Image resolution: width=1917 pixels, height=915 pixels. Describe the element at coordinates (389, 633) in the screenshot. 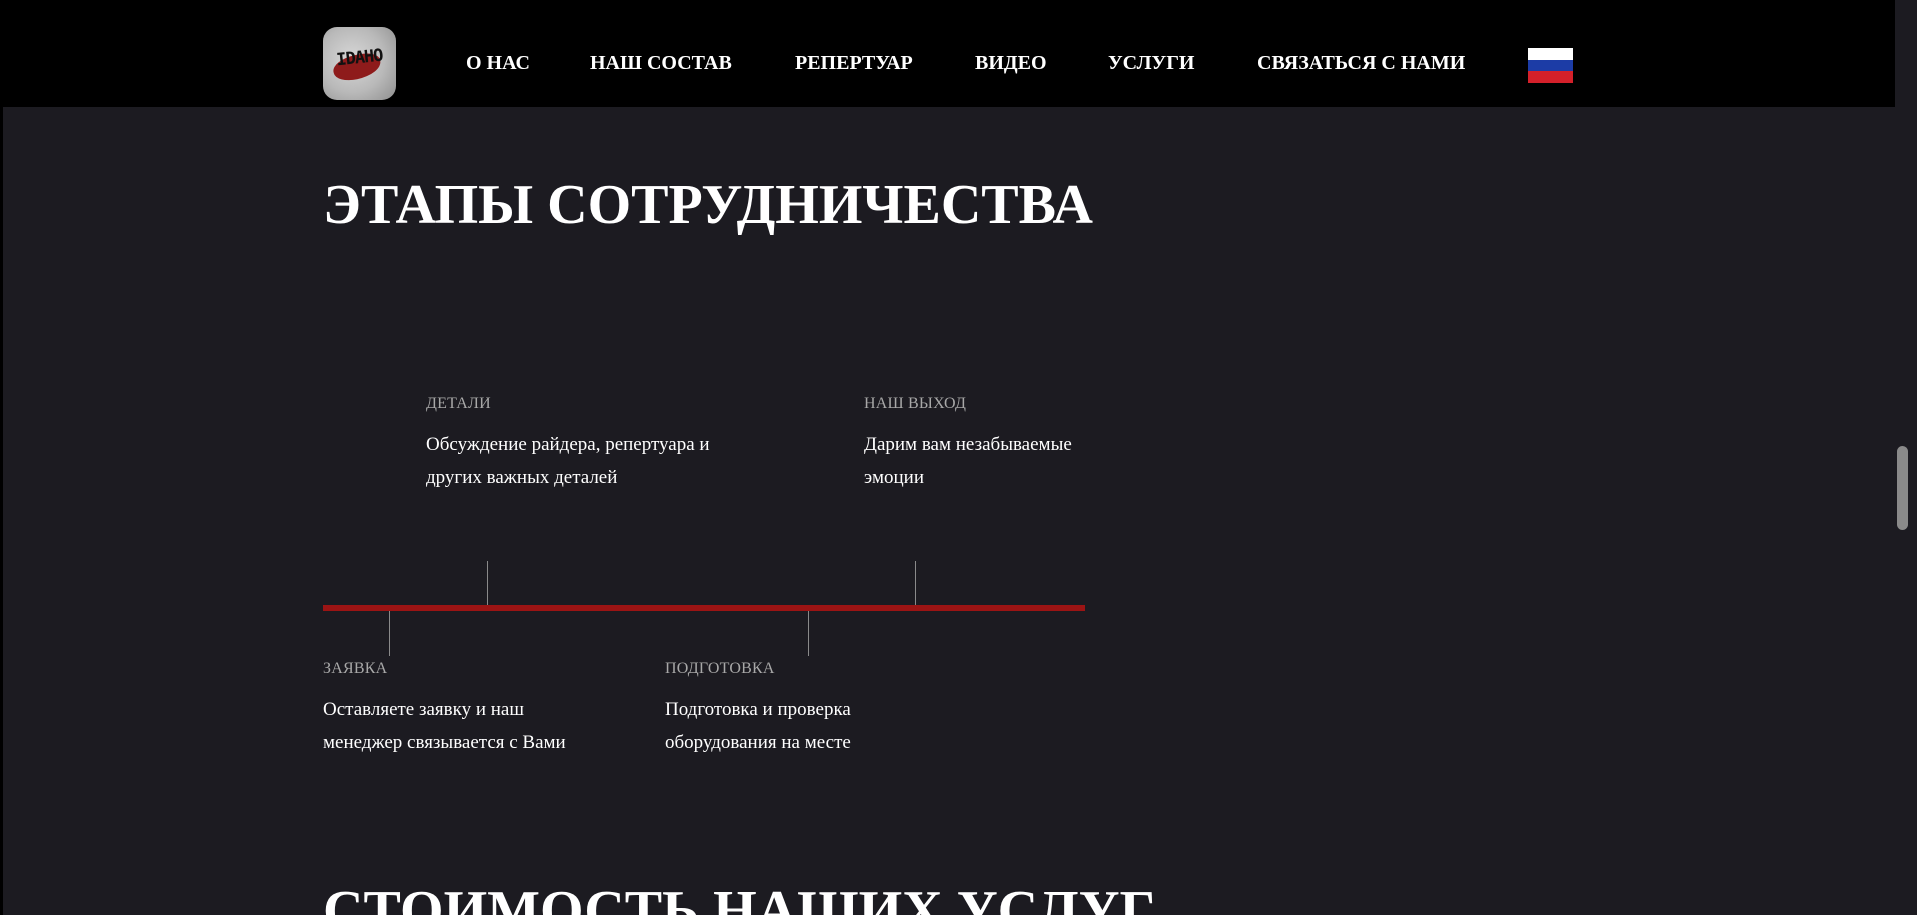

I see `timeline-tick-request` at that location.